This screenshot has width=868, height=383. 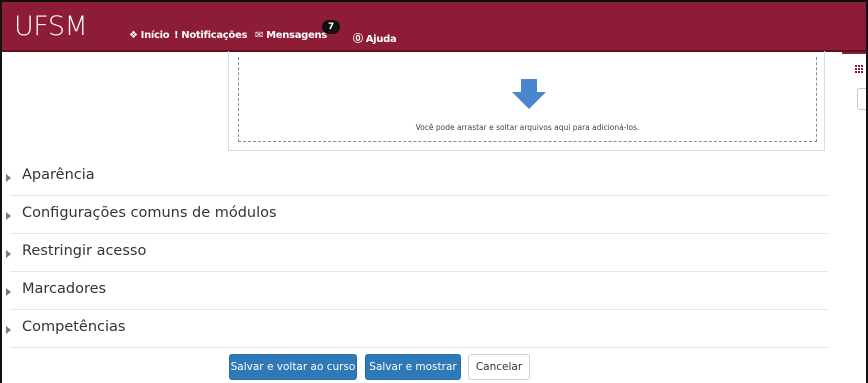 What do you see at coordinates (381, 39) in the screenshot?
I see `nav-help-label: Ajuda` at bounding box center [381, 39].